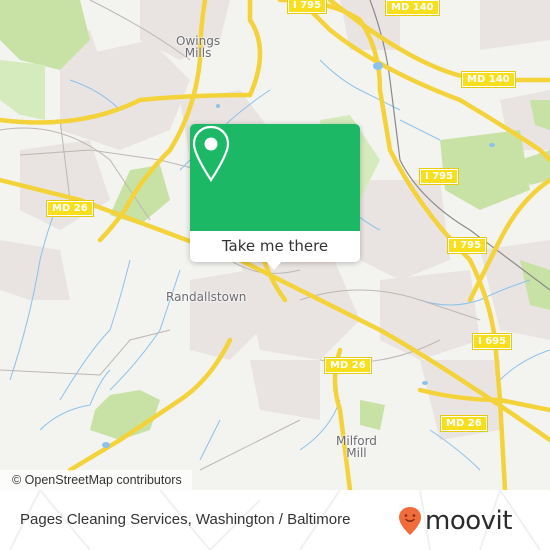 This screenshot has height=550, width=550. What do you see at coordinates (275, 177) in the screenshot?
I see `popup-header` at bounding box center [275, 177].